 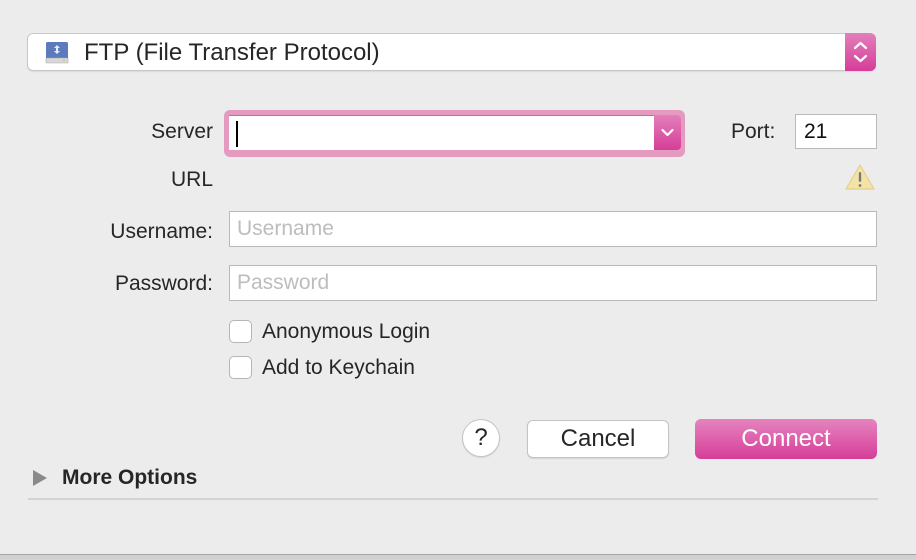 I want to click on protocol-popup: FTP (File Transfer Protocol), so click(x=451, y=52).